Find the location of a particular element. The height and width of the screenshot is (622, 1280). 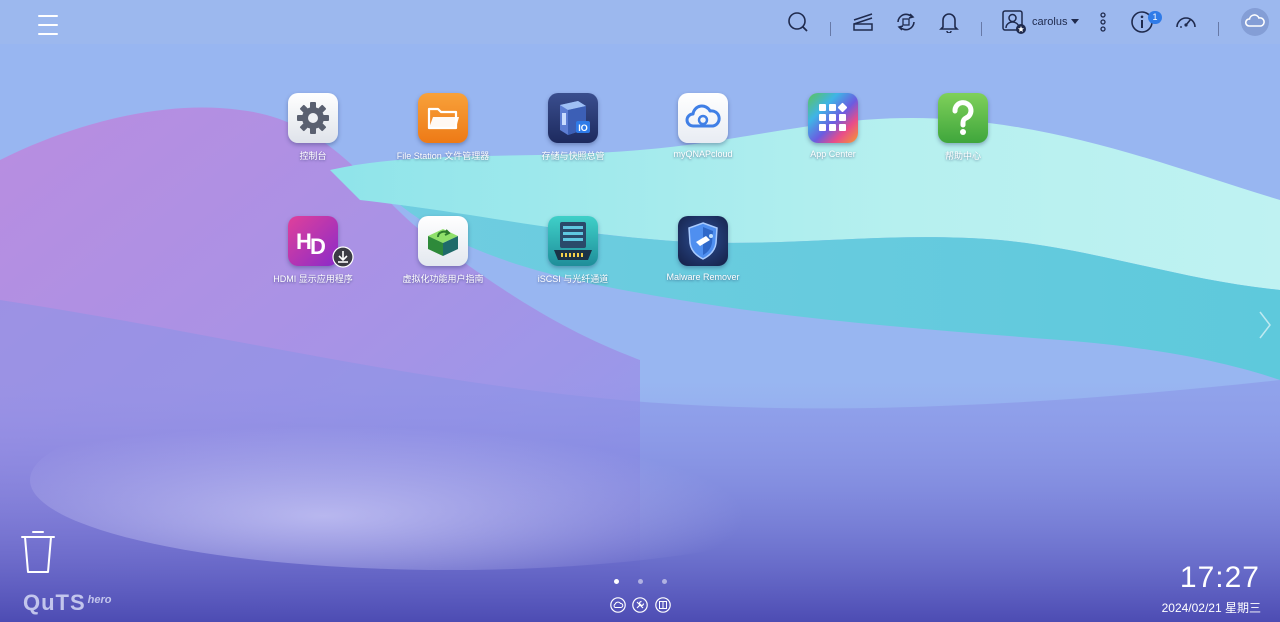

app-label: myQNAPcloud is located at coordinates (703, 154).